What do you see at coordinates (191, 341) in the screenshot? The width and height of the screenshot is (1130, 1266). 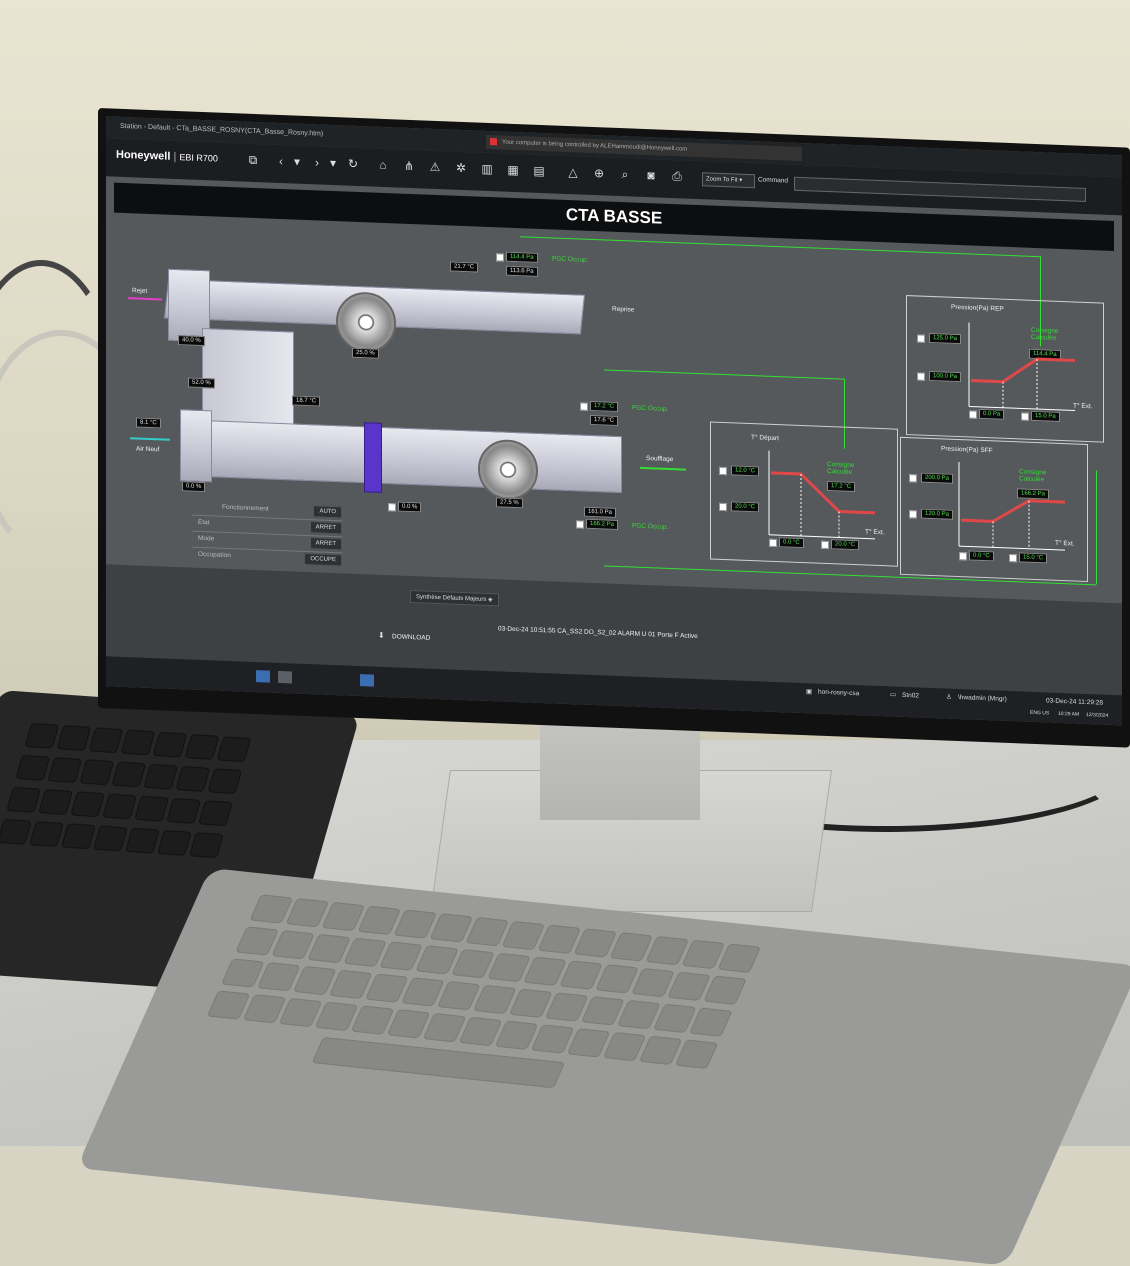 I see `exhaust-damper: 40.0 %` at bounding box center [191, 341].